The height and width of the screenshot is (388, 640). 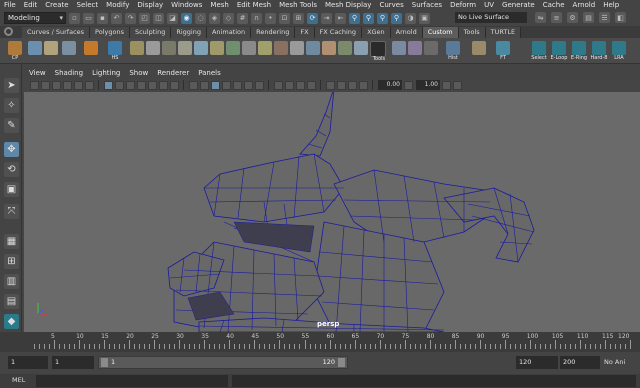 I want to click on tool-reset-icon, so click(x=431, y=48).